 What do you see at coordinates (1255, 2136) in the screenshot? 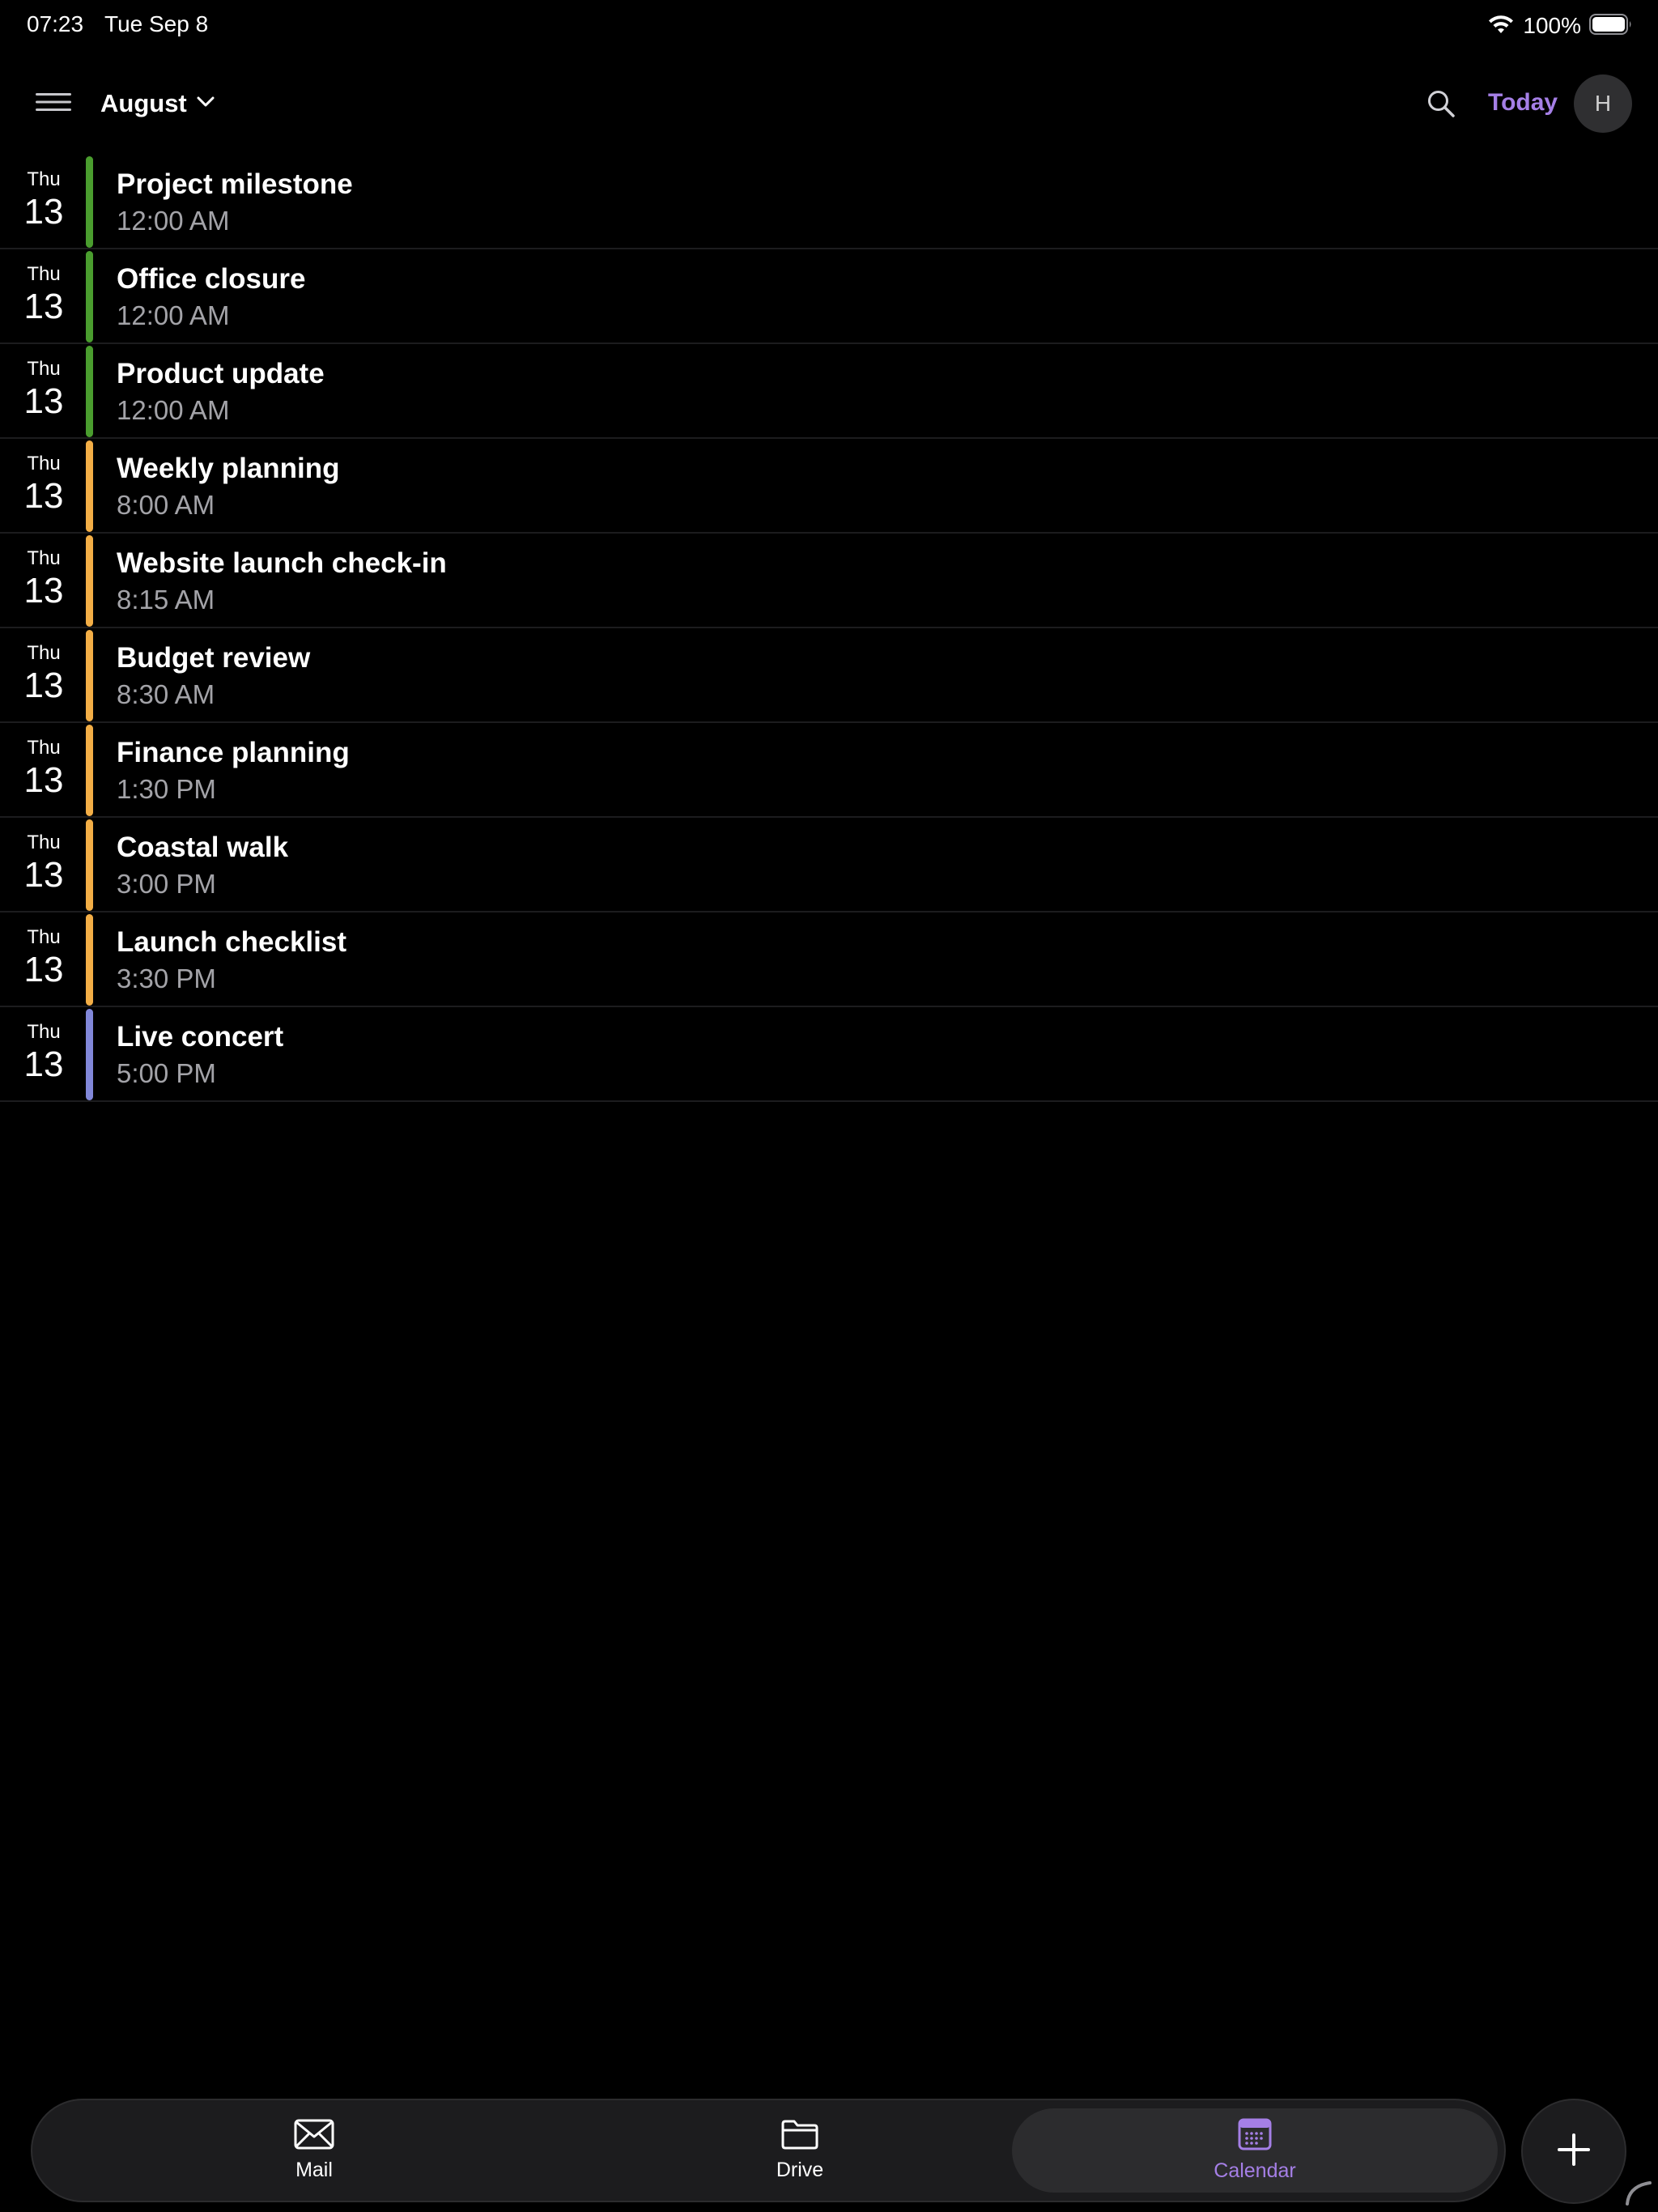
I see `calendar-icon` at bounding box center [1255, 2136].